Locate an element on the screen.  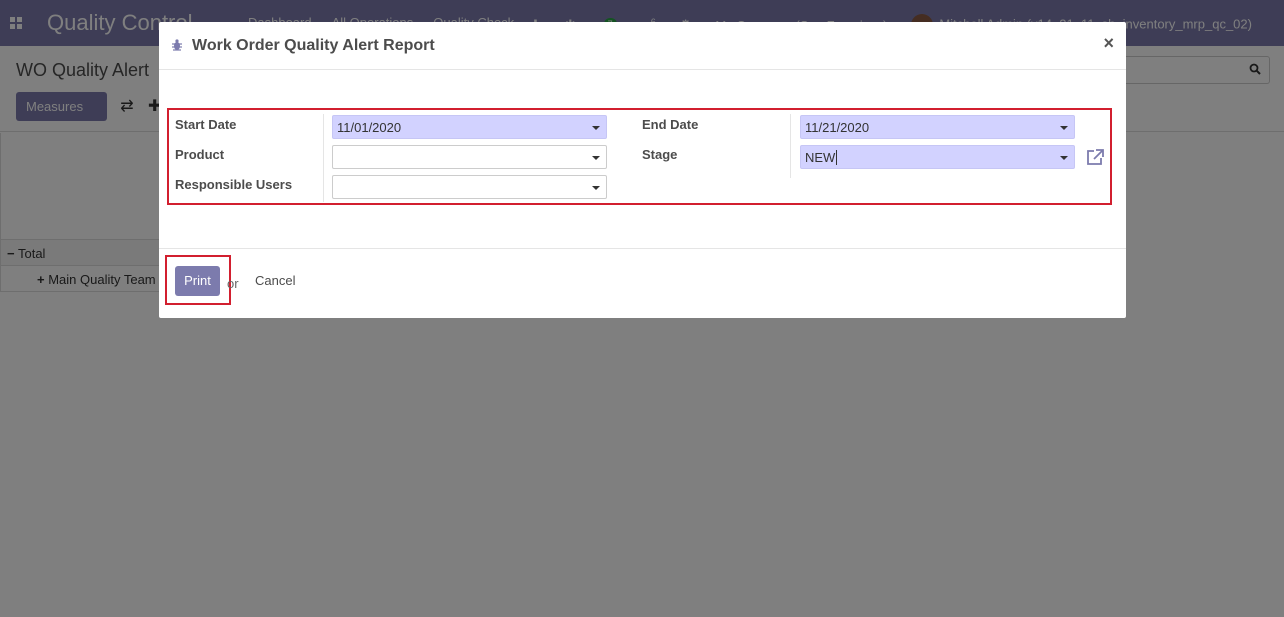
start-date-label: Start Date is located at coordinates (206, 124).